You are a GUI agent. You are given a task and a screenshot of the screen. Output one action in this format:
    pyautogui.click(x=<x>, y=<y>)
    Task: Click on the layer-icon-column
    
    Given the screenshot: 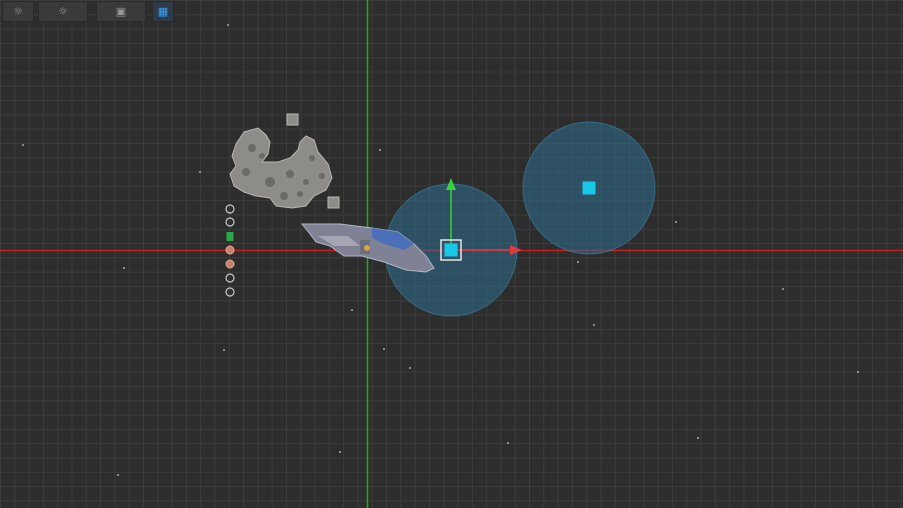 What is the action you would take?
    pyautogui.click(x=230, y=250)
    